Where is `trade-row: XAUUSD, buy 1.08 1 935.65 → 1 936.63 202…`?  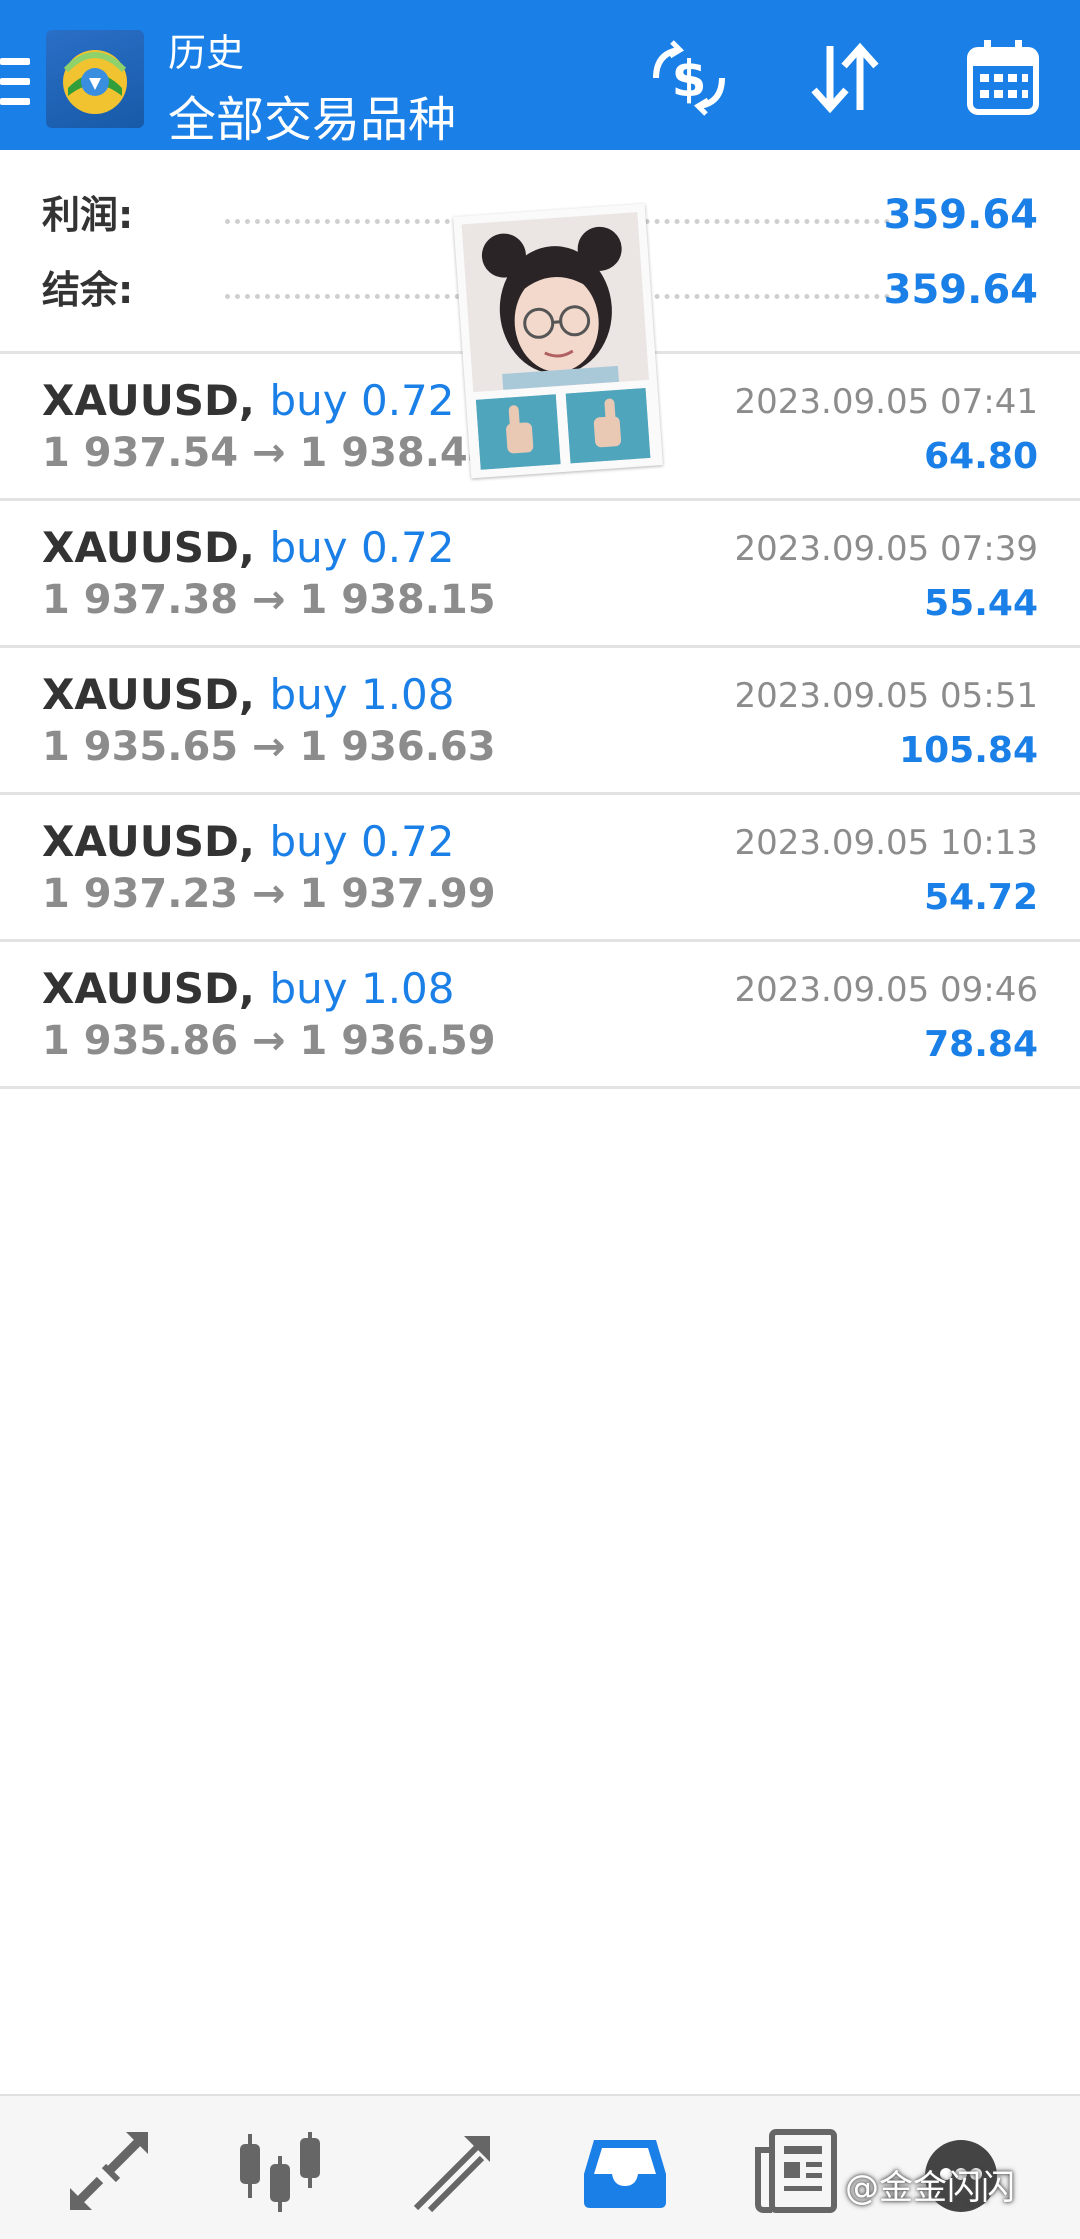
trade-row: XAUUSD, buy 1.08 1 935.65 → 1 936.63 202… is located at coordinates (540, 721).